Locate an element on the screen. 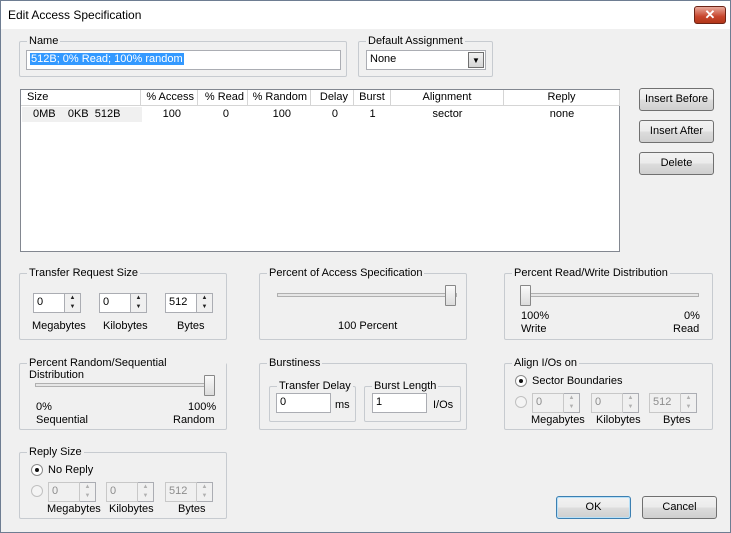 This screenshot has width=731, height=533. reply-custom-radio is located at coordinates (37, 491).